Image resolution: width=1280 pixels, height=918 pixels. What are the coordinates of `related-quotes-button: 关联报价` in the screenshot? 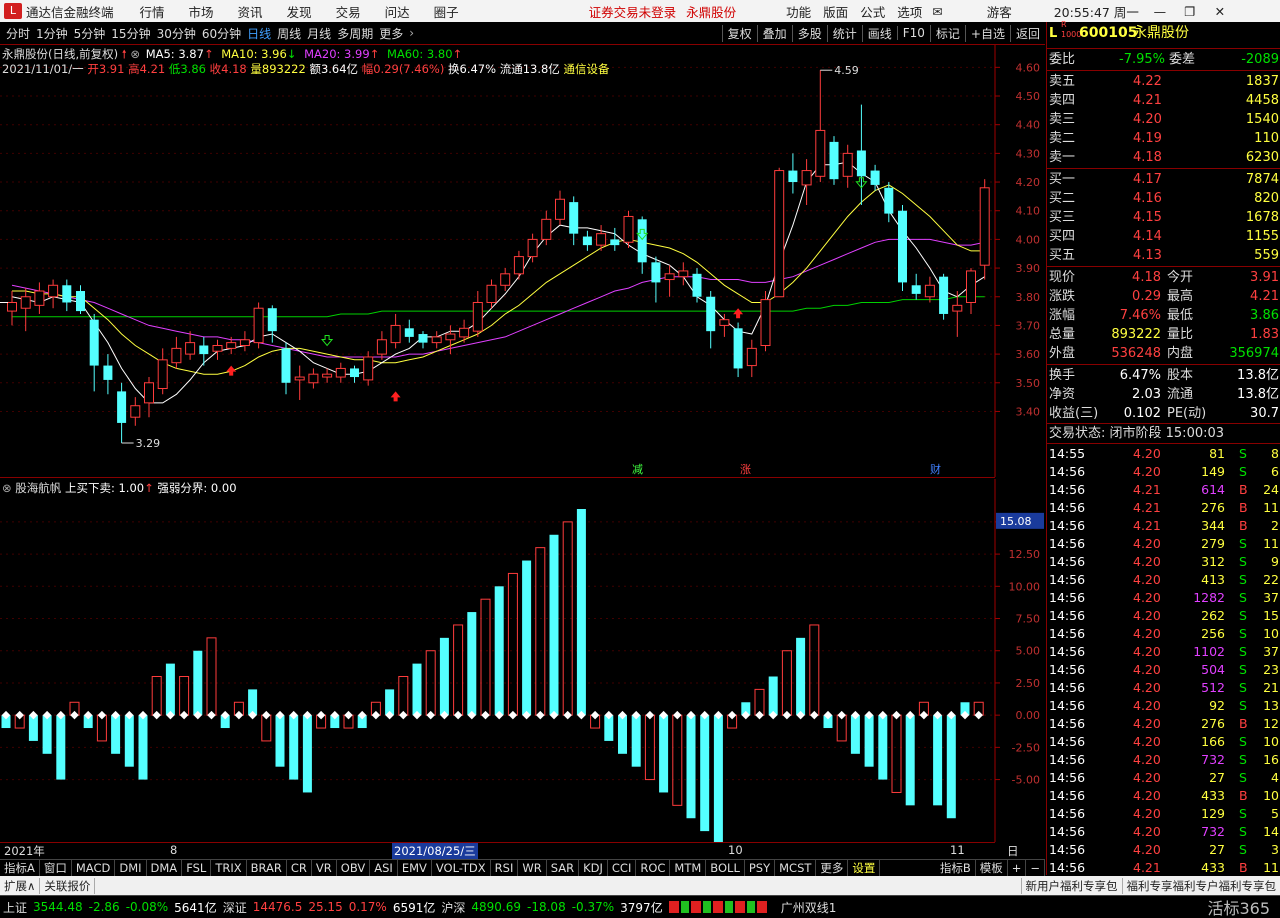 It's located at (68, 885).